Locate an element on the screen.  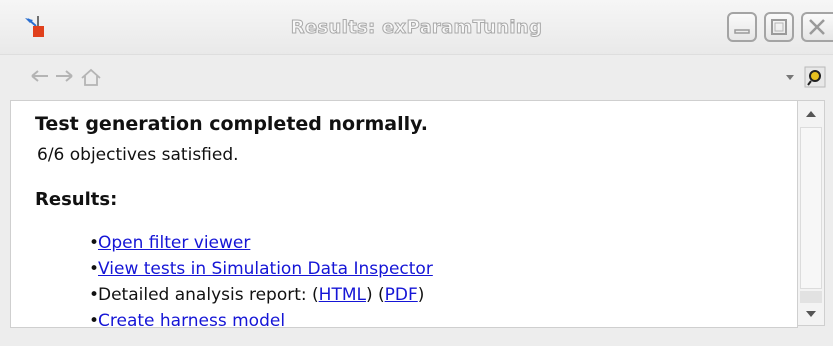
minimize-button is located at coordinates (742, 27).